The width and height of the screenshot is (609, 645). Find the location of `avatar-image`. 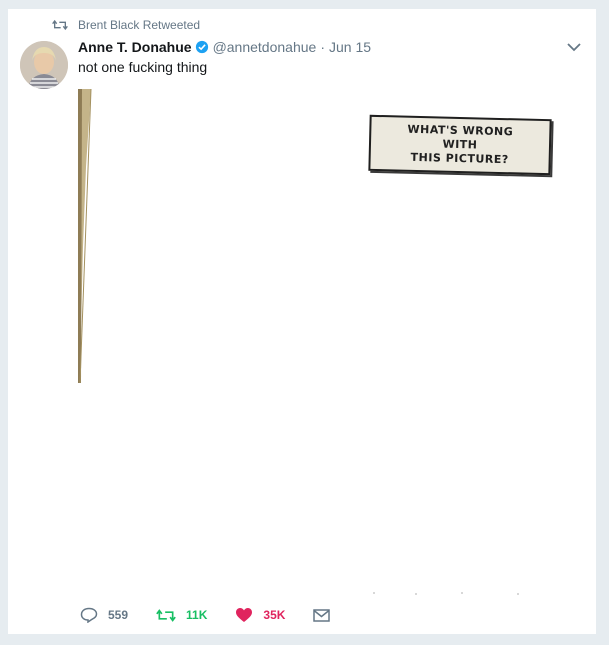

avatar-image is located at coordinates (44, 65).